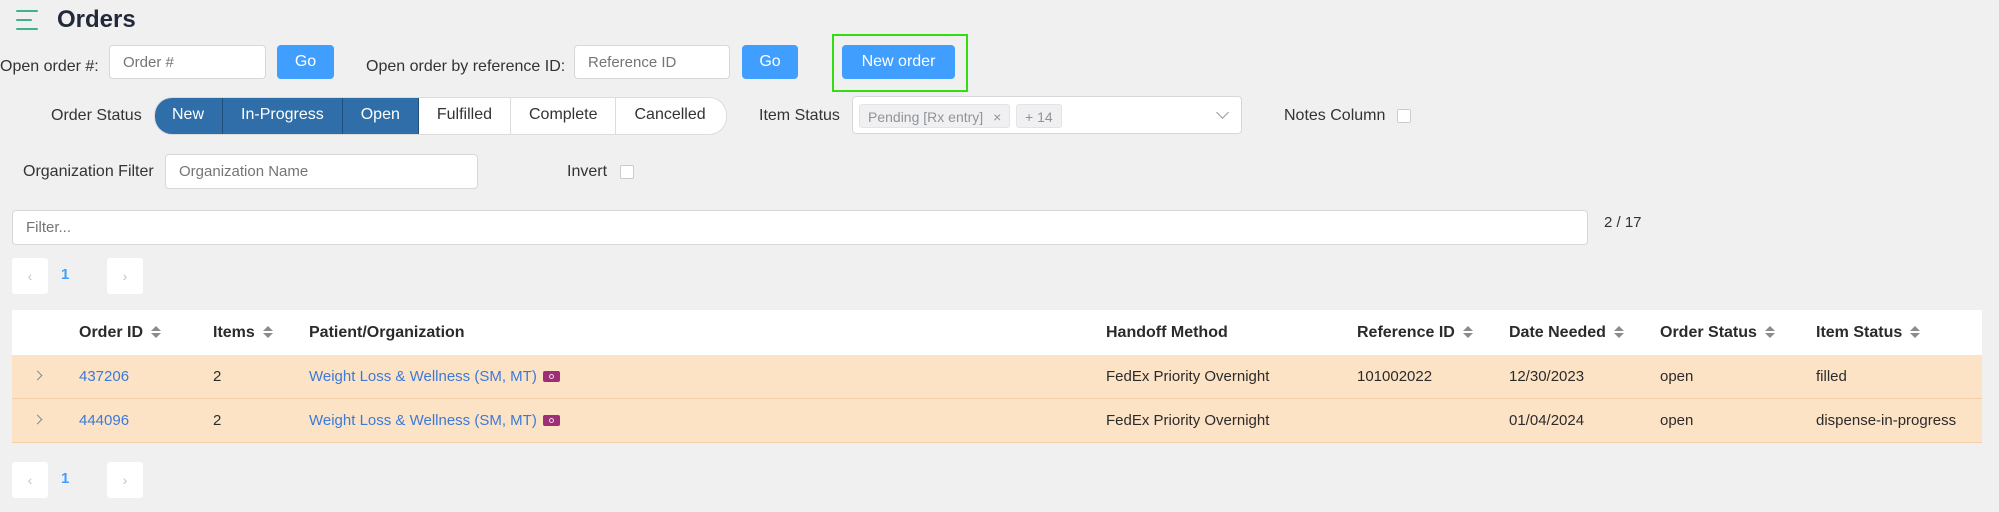  I want to click on tag-remove-icon: ×, so click(997, 117).